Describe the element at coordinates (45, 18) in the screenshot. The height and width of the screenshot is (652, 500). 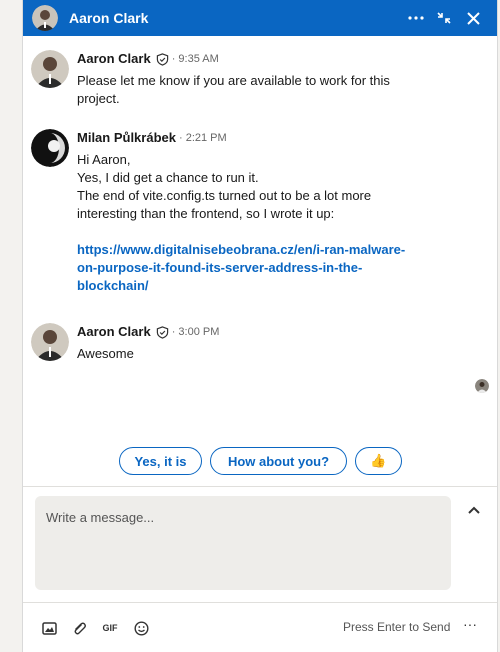
I see `header-avatar` at that location.